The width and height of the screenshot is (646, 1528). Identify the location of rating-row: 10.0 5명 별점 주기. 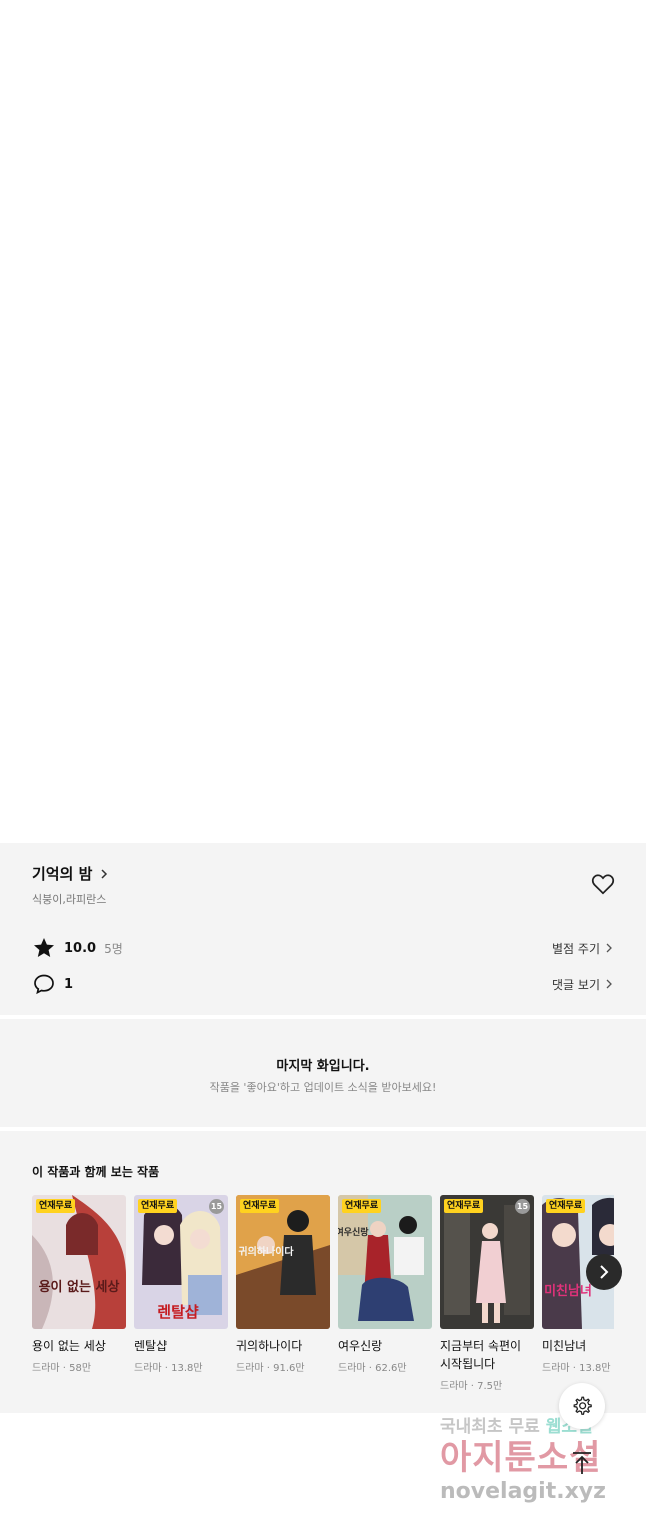
(323, 948).